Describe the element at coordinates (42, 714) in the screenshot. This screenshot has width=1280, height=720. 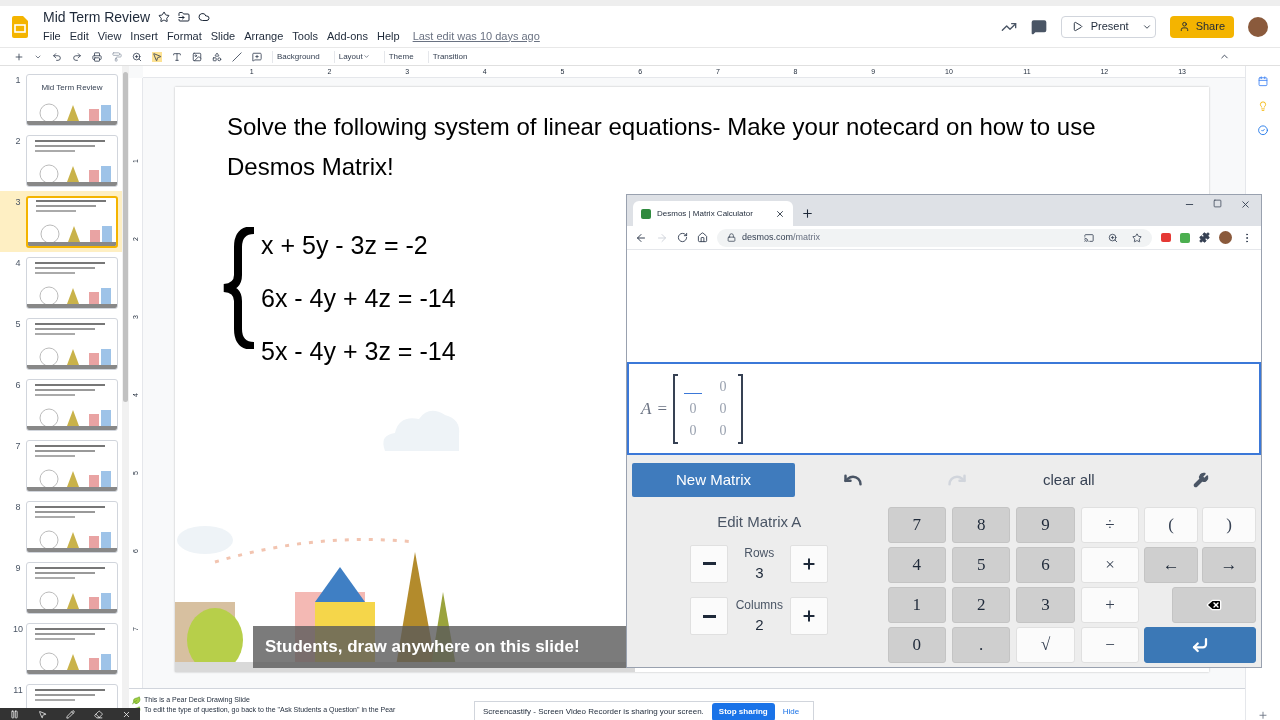
I see `pointer-icon` at that location.